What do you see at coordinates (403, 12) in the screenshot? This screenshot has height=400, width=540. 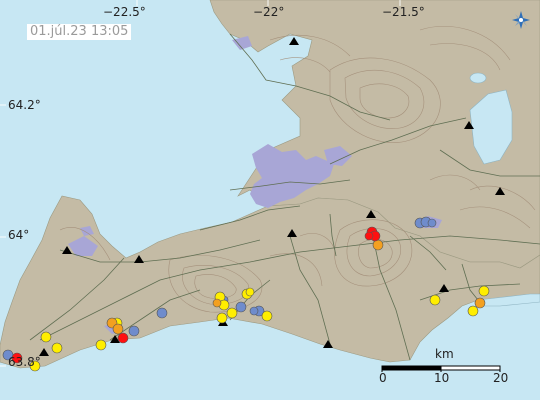 I see `longitude-label: −21.5°` at bounding box center [403, 12].